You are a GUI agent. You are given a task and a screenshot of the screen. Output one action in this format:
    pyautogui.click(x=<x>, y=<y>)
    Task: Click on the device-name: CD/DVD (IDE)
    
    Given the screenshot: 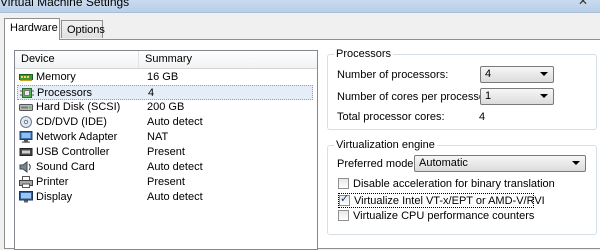 What is the action you would take?
    pyautogui.click(x=71, y=122)
    